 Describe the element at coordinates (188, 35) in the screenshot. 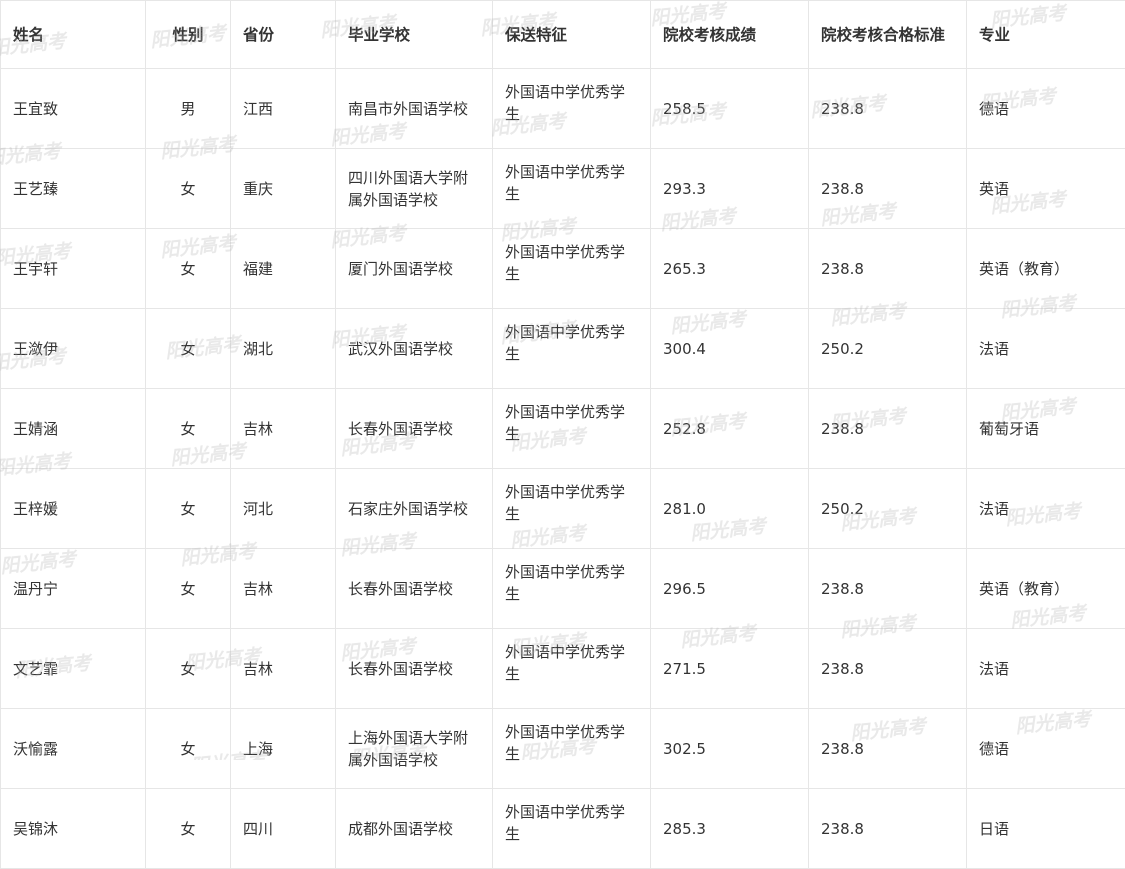

I see `header-gender: 性别` at that location.